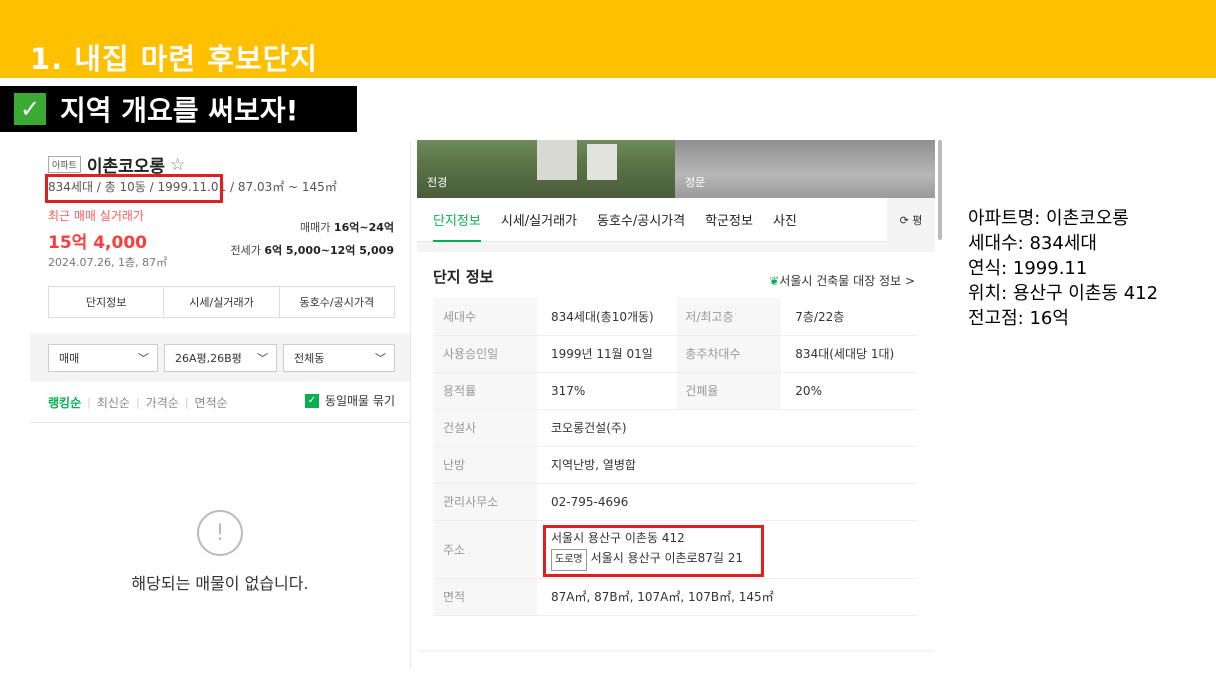 The height and width of the screenshot is (684, 1216). Describe the element at coordinates (729, 391) in the screenshot. I see `row-key: 건폐율` at that location.